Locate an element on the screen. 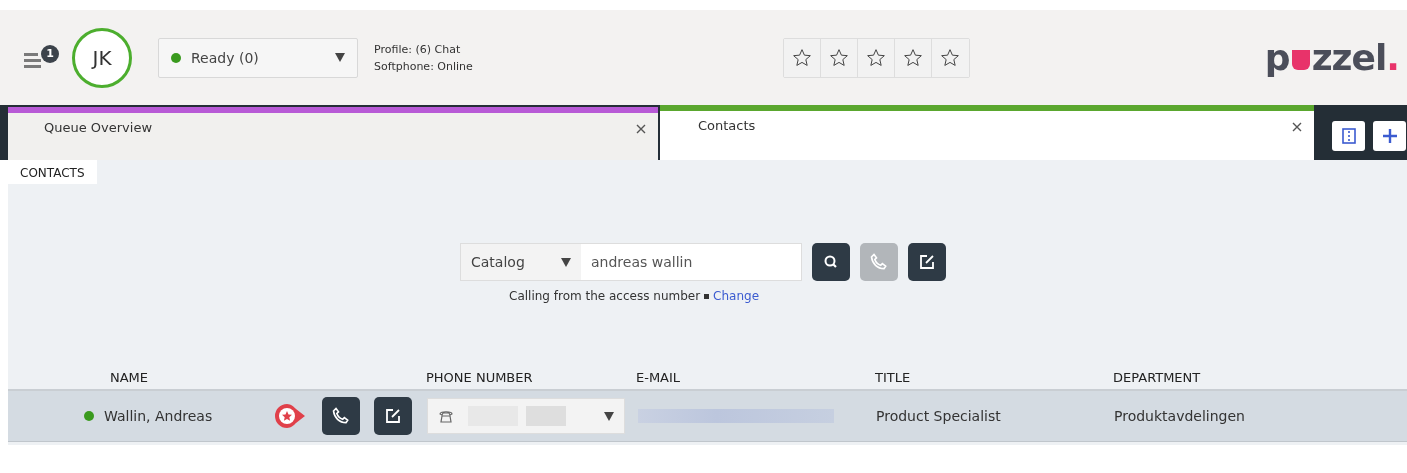  call-button is located at coordinates (341, 416).